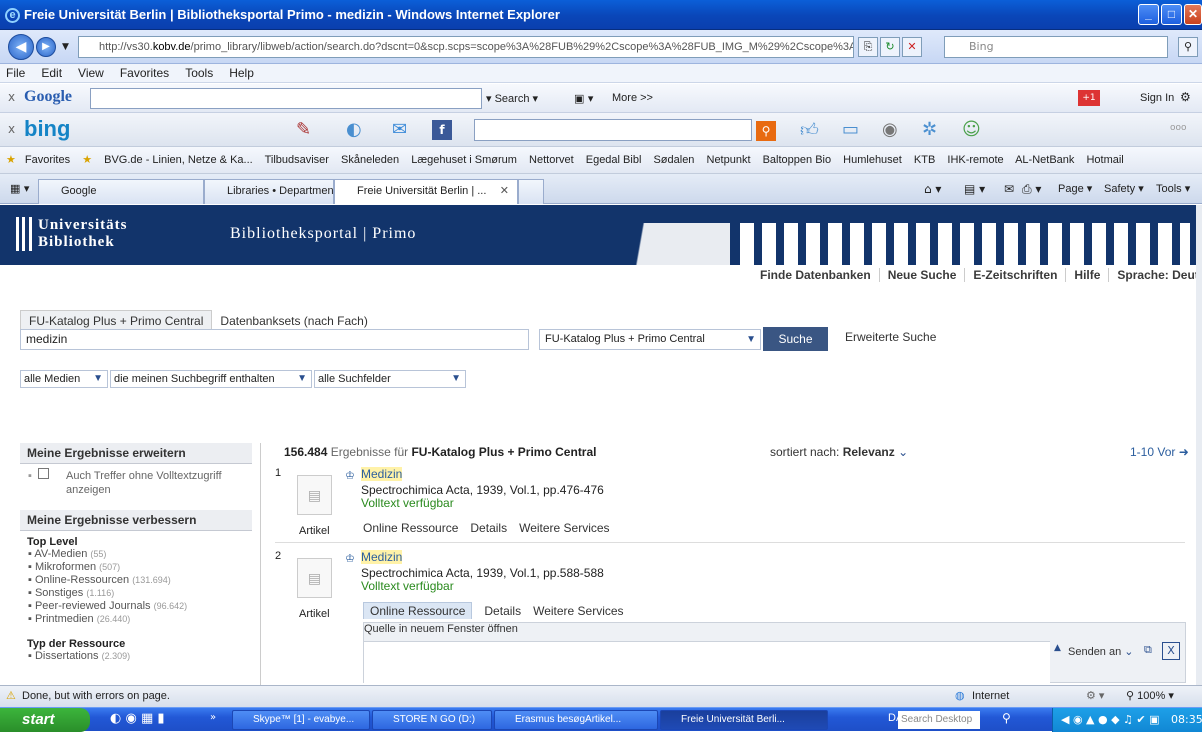  I want to click on fav-item: Humlehuset, so click(872, 160).